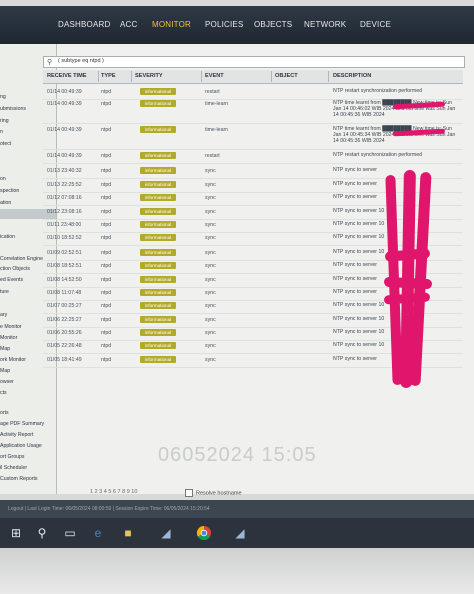 This screenshot has width=474, height=594. What do you see at coordinates (18, 479) in the screenshot?
I see `sidebar-item: Custom Reports` at bounding box center [18, 479].